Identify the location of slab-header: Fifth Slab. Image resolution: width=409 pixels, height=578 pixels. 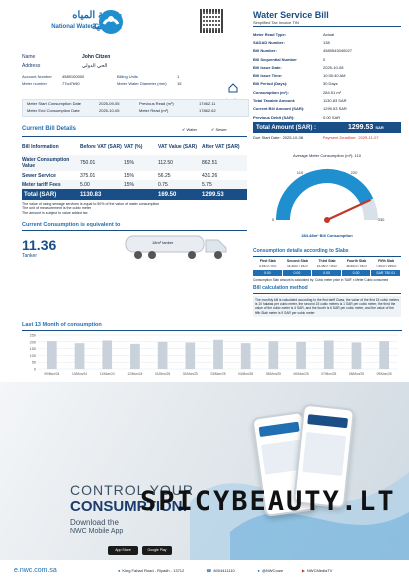
(386, 261).